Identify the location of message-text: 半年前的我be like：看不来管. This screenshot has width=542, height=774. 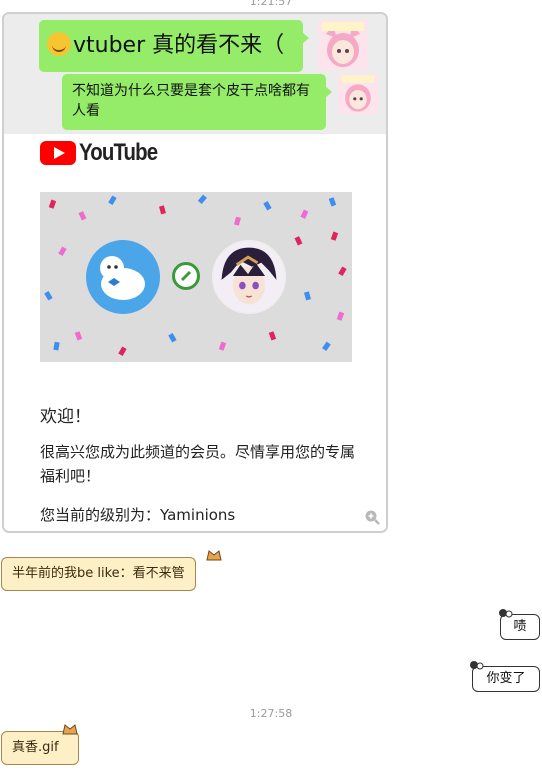
(98, 573).